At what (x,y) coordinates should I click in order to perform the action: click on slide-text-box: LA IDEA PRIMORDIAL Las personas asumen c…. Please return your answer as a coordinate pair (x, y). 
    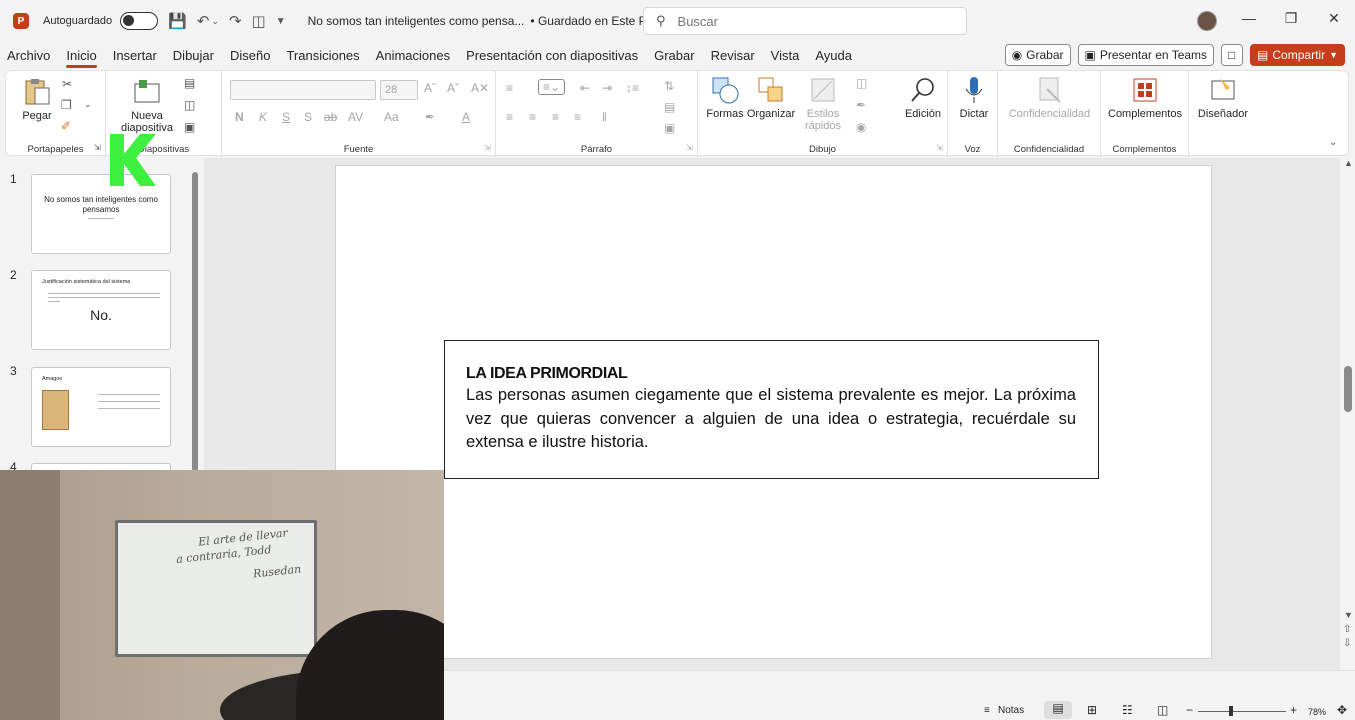
    Looking at the image, I should click on (771, 409).